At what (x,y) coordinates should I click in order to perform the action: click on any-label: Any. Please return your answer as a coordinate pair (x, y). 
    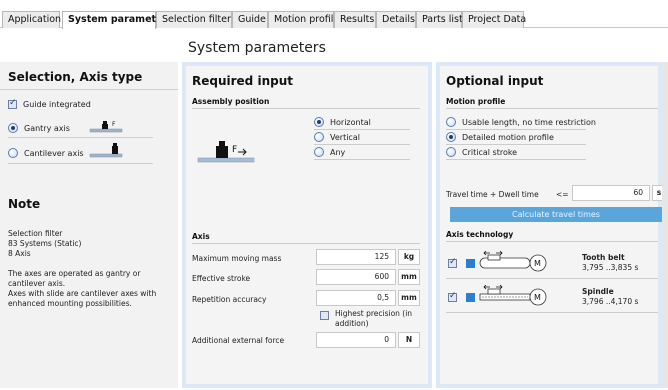
    Looking at the image, I should click on (338, 152).